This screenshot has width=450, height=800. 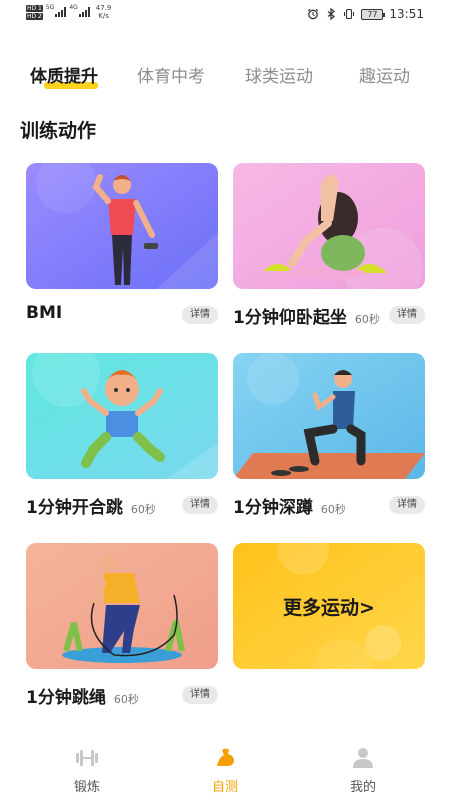 I want to click on card-bmi-title: BMI, so click(x=44, y=313).